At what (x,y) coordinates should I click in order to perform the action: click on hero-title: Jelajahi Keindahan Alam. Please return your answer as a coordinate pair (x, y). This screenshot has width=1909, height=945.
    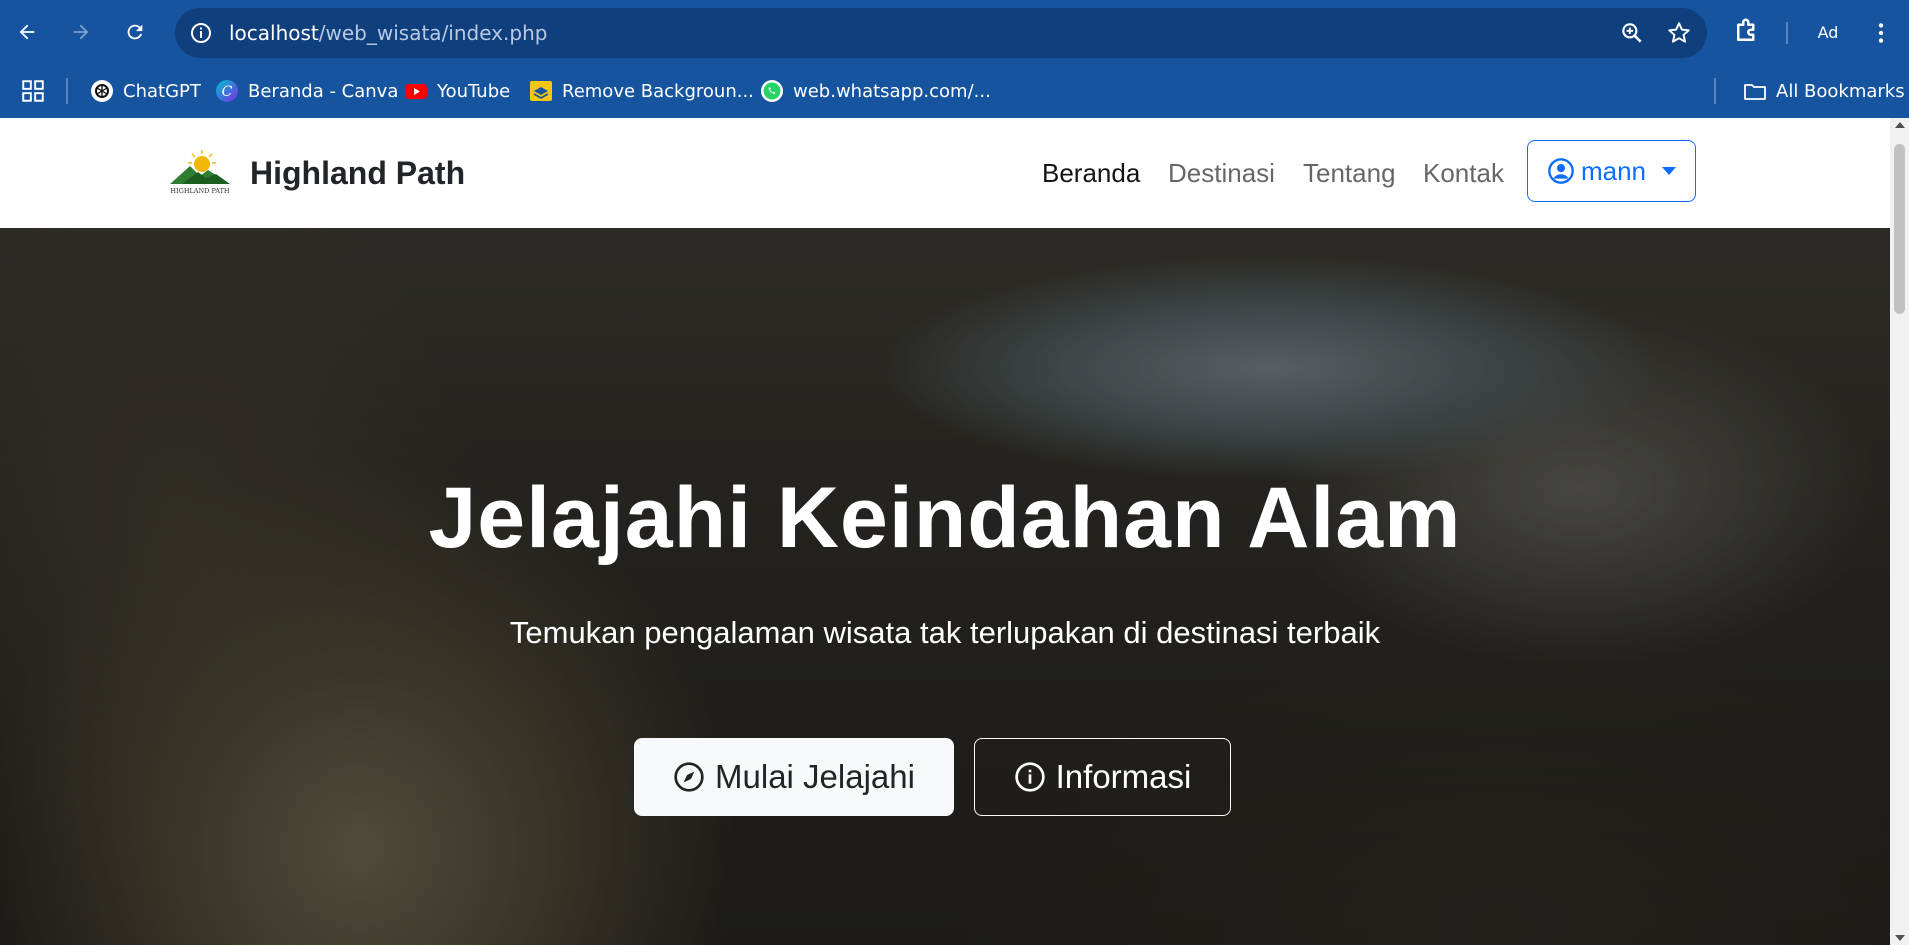
    Looking at the image, I should click on (945, 518).